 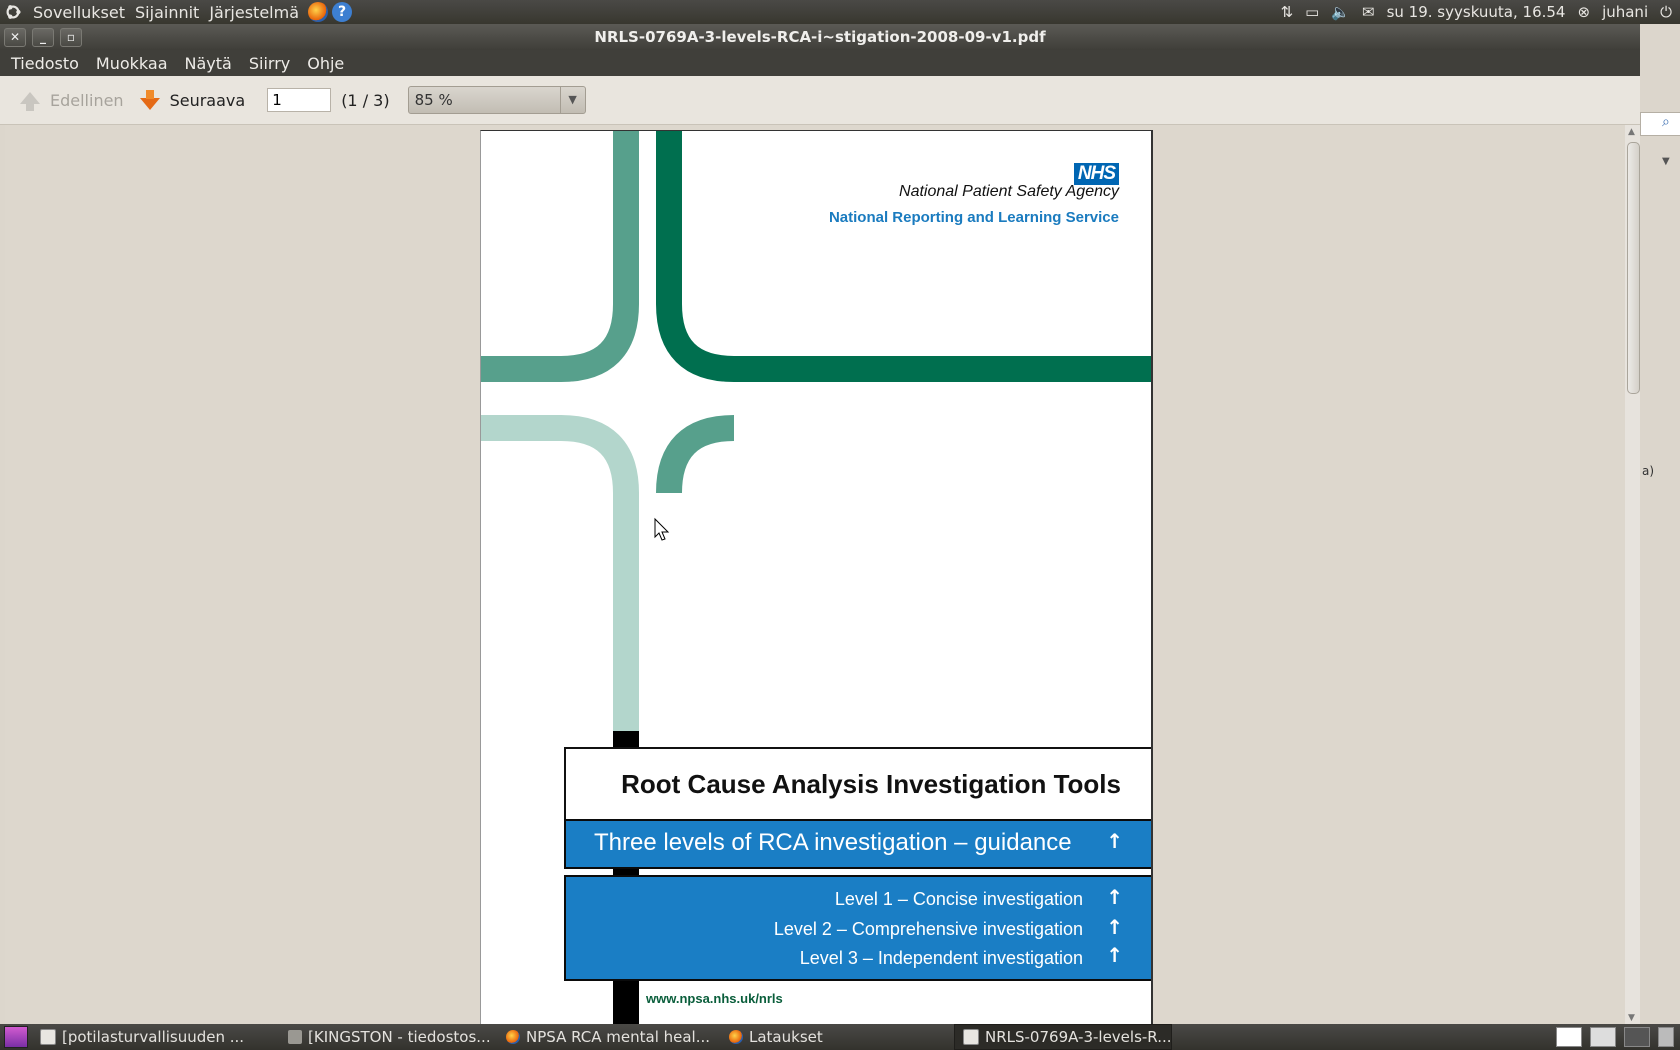 What do you see at coordinates (79, 12) in the screenshot?
I see `menu-applications: Sovellukset` at bounding box center [79, 12].